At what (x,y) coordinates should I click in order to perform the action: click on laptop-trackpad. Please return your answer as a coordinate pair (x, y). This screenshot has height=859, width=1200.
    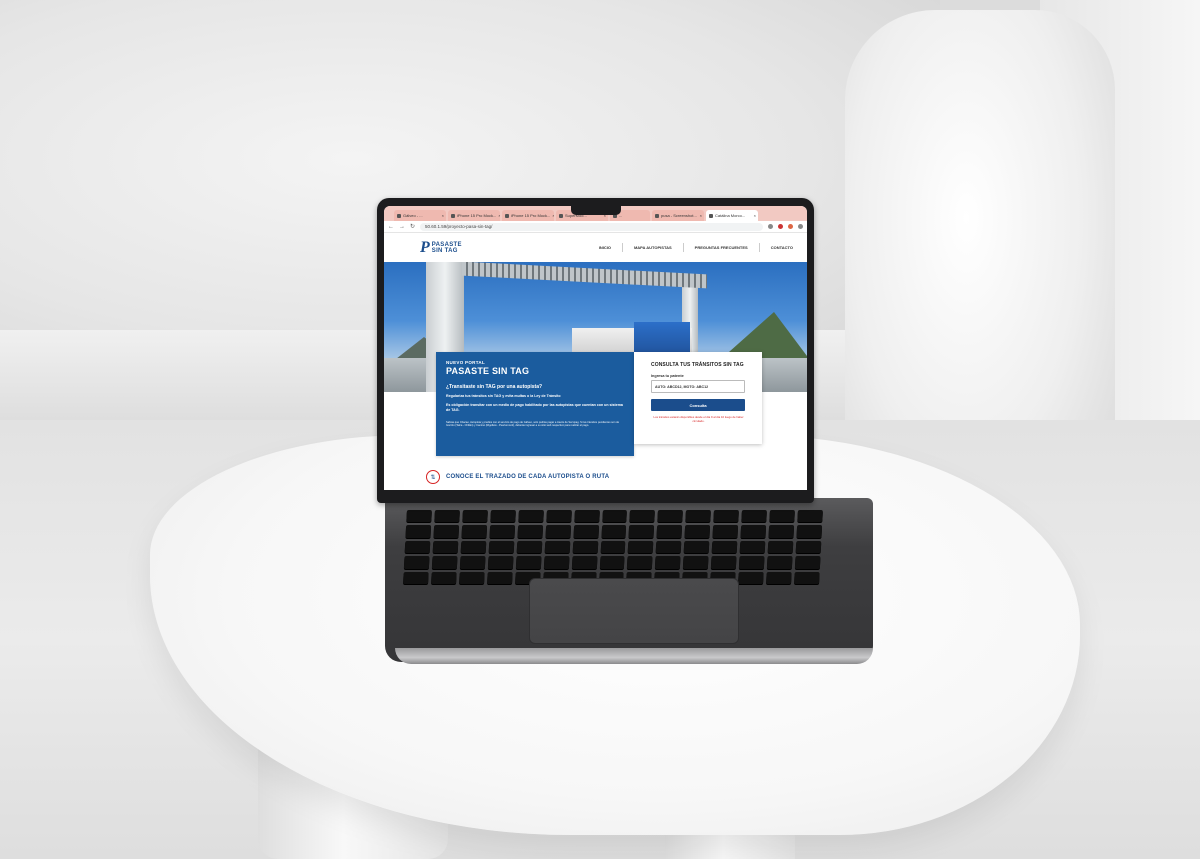
    Looking at the image, I should click on (634, 611).